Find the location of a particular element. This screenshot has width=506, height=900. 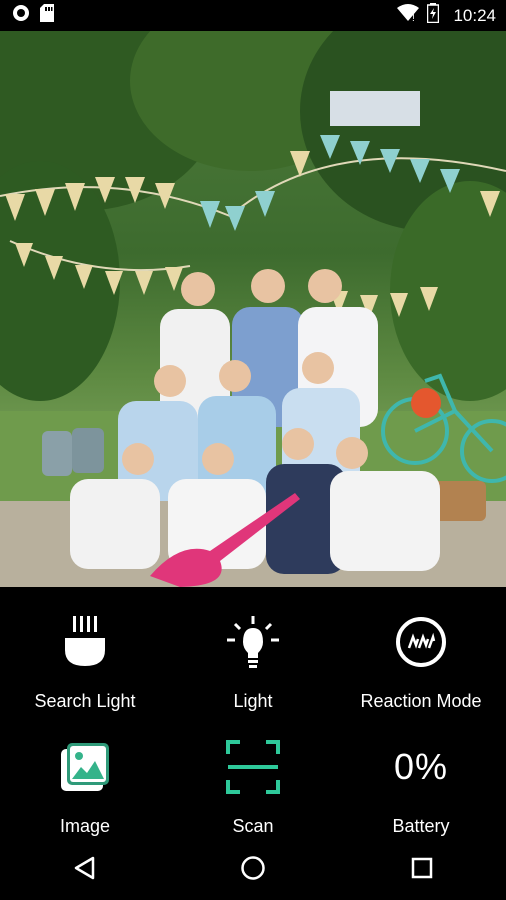

home-icon is located at coordinates (253, 870).